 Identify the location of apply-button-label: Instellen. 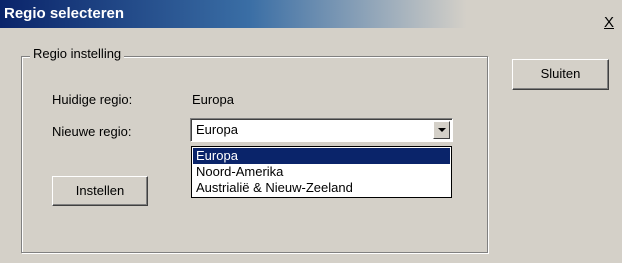
(100, 190).